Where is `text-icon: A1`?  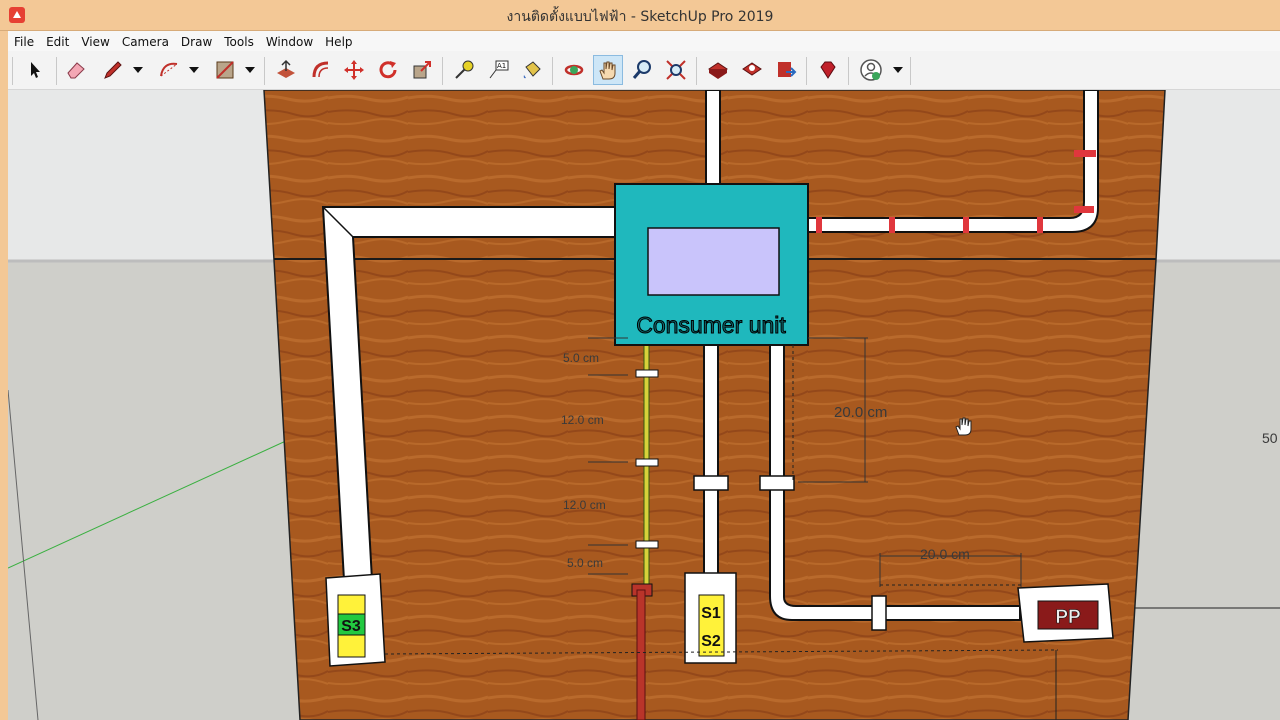 text-icon: A1 is located at coordinates (499, 69).